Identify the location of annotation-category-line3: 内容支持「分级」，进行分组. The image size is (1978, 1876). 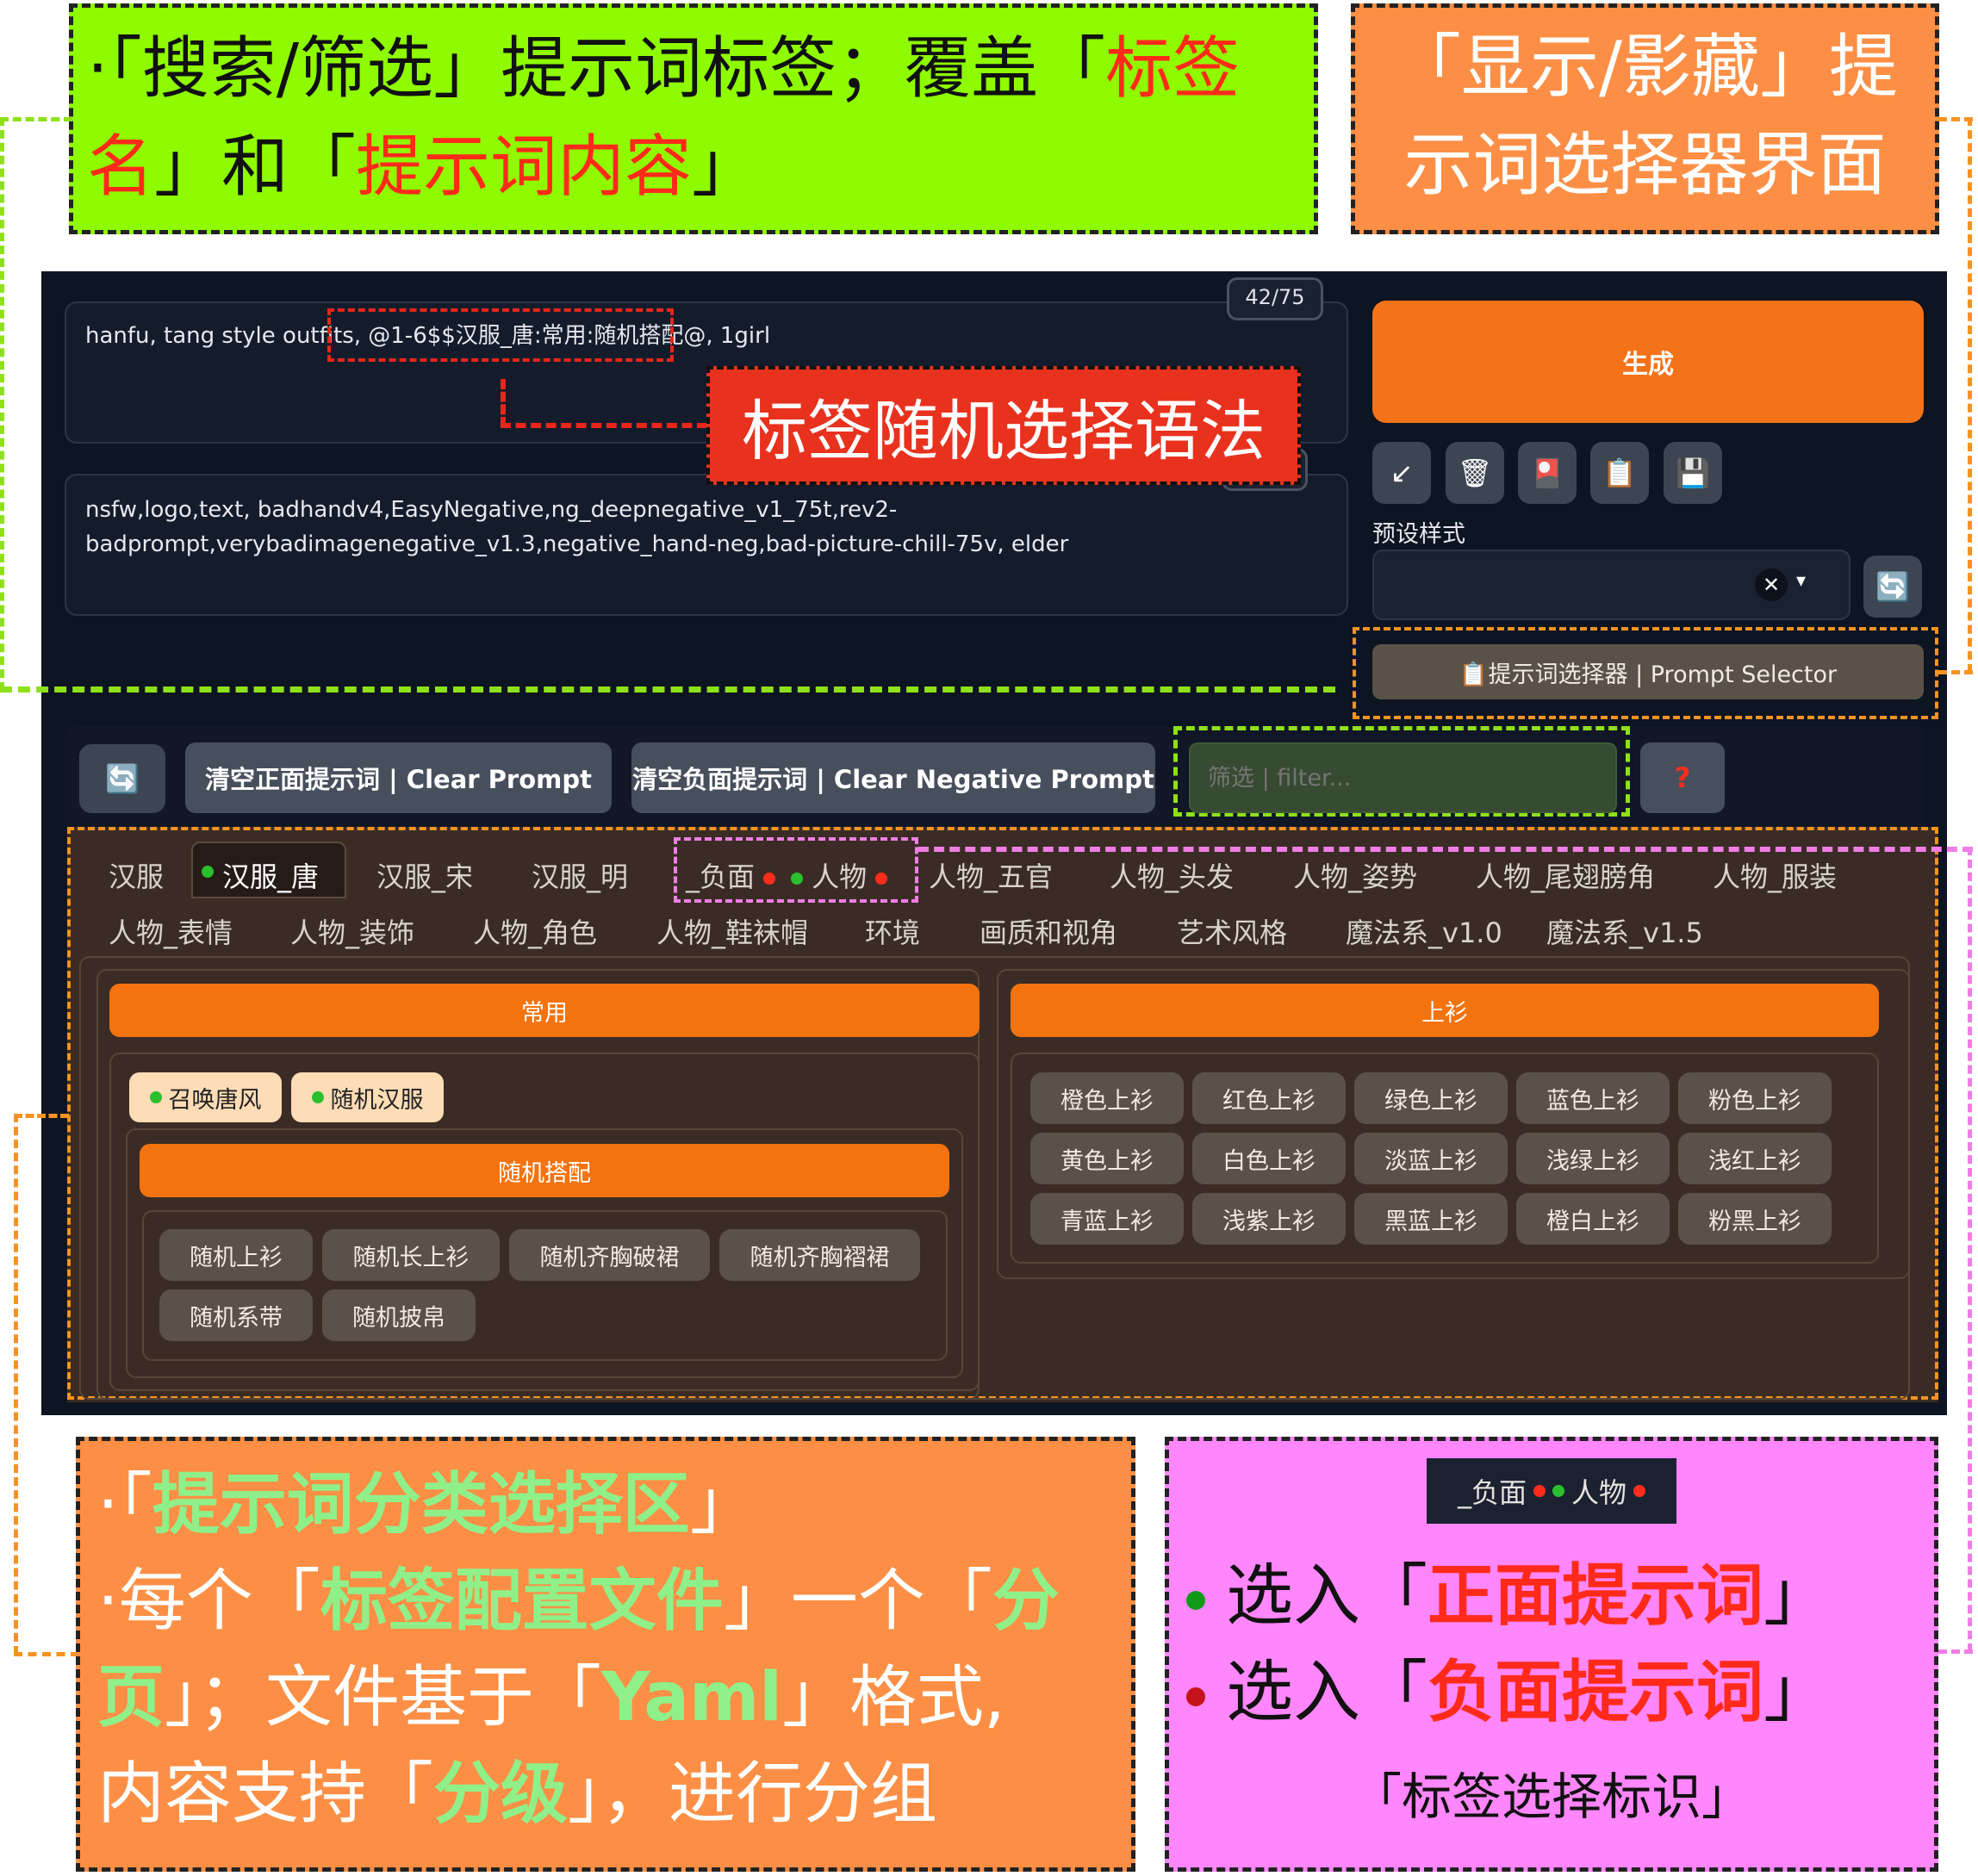
(605, 1794).